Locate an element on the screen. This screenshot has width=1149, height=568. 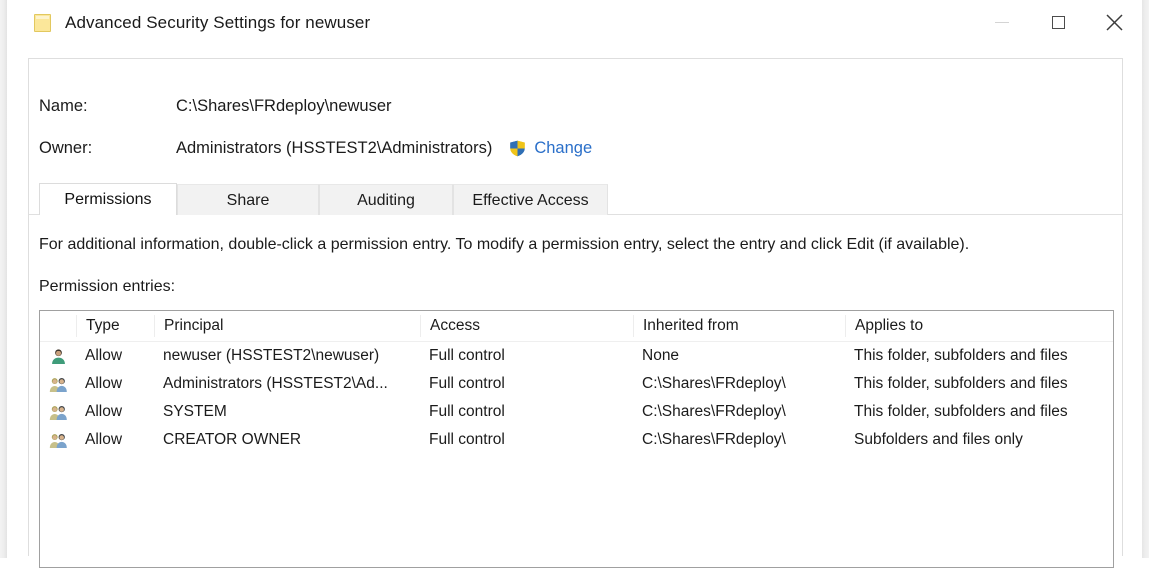
tab-effective-access: Effective Access is located at coordinates (530, 199).